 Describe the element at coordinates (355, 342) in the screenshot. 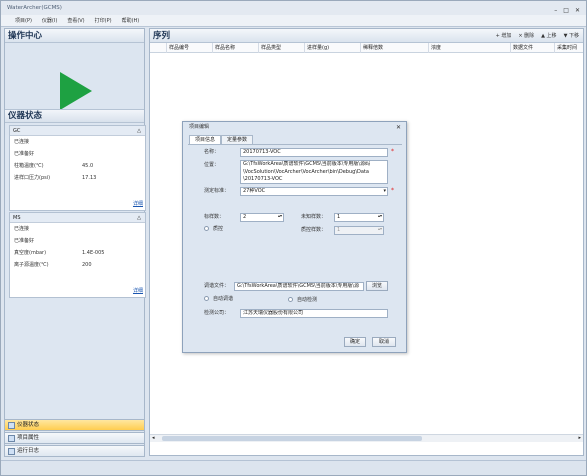

I see `ok-button: 确定` at that location.